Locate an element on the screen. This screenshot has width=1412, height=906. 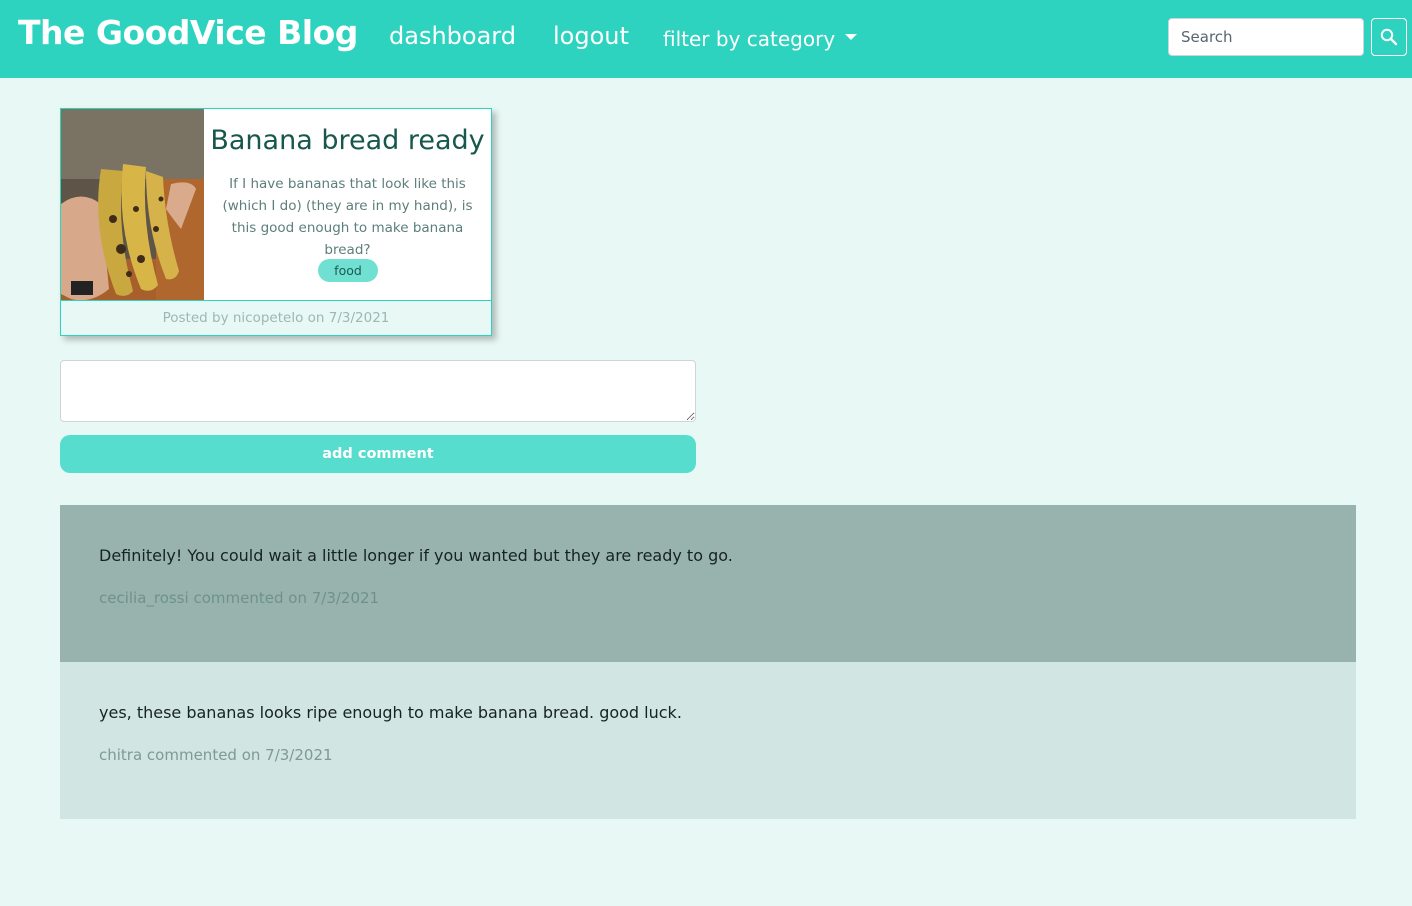
filter-category-label: filter by category is located at coordinates (749, 39).